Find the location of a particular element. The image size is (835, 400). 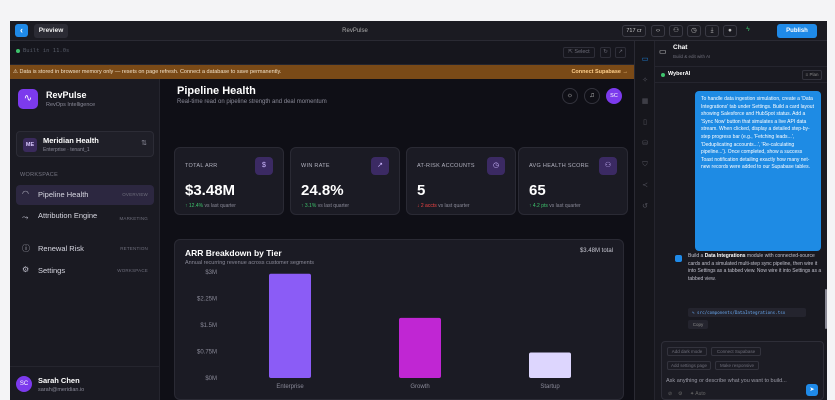

suggestion-chip: Add settings page is located at coordinates (689, 365).